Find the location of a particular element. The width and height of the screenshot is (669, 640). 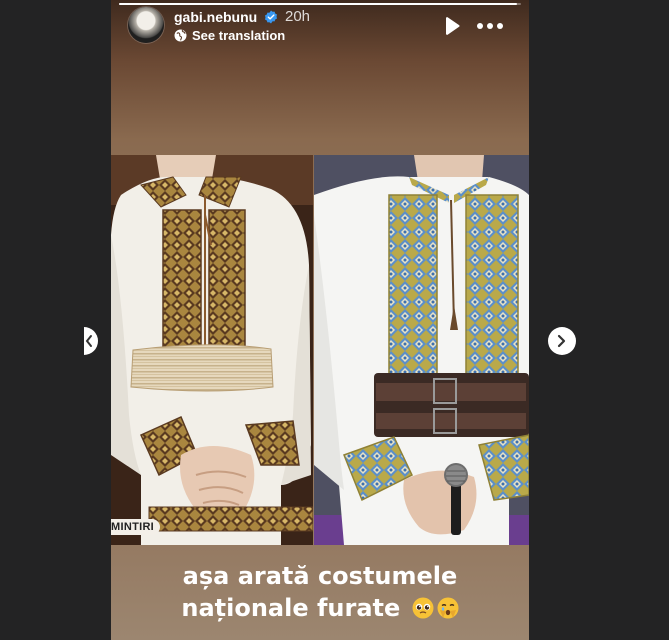

badge-label: MINTIRI is located at coordinates (136, 527).